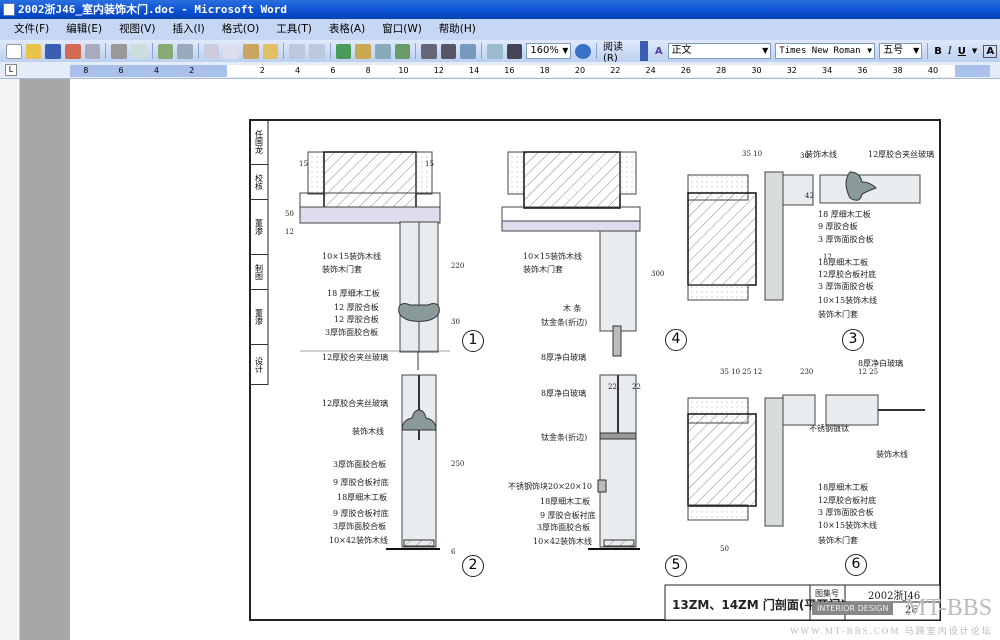  What do you see at coordinates (453, 552) in the screenshot?
I see `dimension-label: 6` at bounding box center [453, 552].